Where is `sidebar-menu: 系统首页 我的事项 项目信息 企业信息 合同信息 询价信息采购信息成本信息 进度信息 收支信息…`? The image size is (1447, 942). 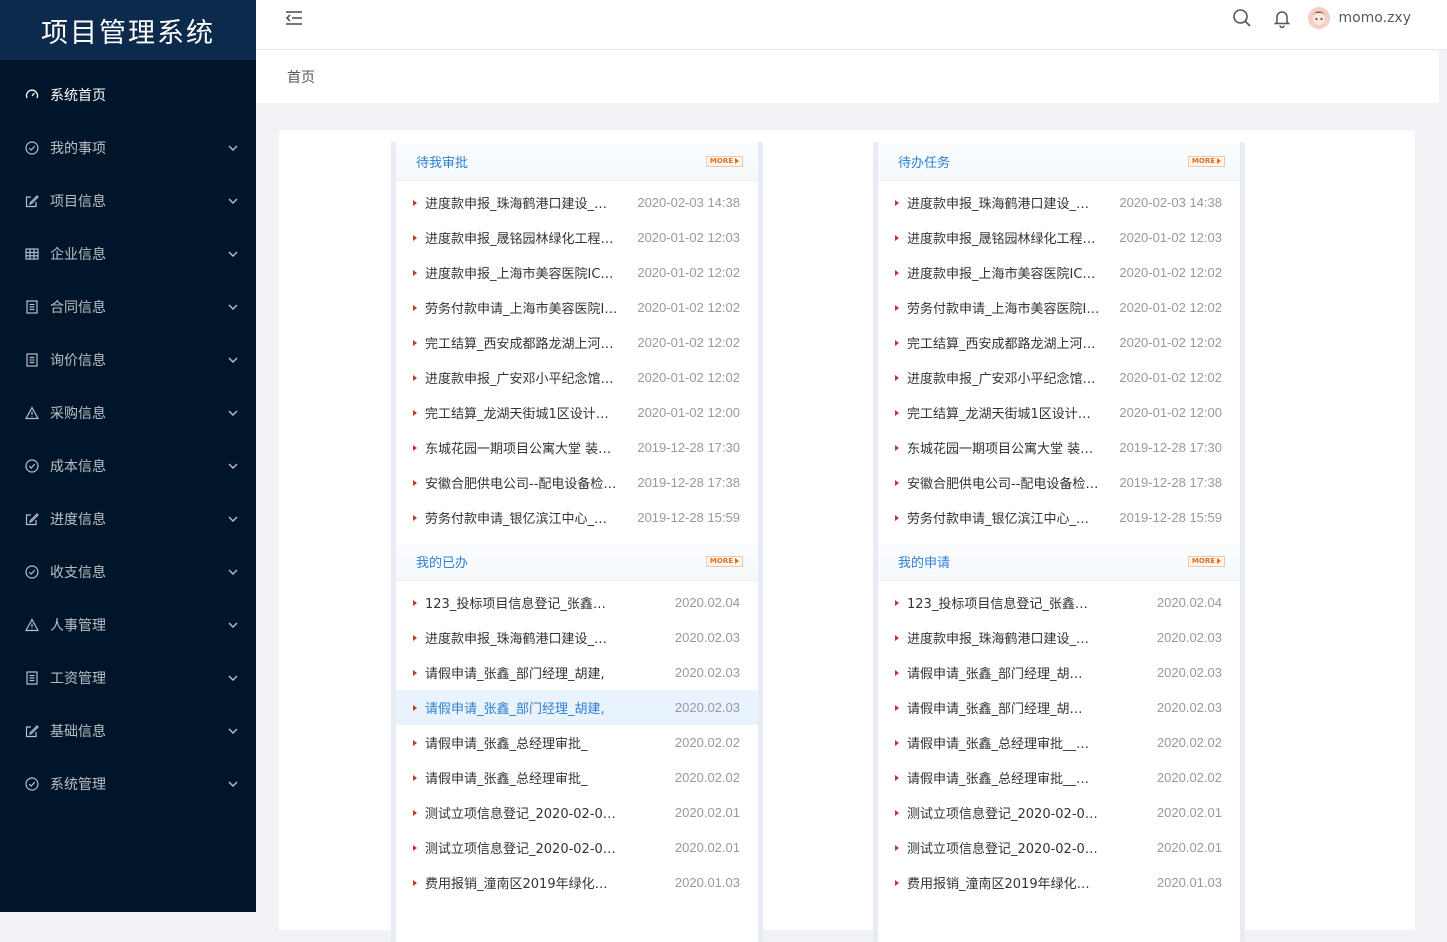 sidebar-menu: 系统首页 我的事项 项目信息 企业信息 合同信息 询价信息采购信息成本信息 进度信息 收支信息… is located at coordinates (128, 435).